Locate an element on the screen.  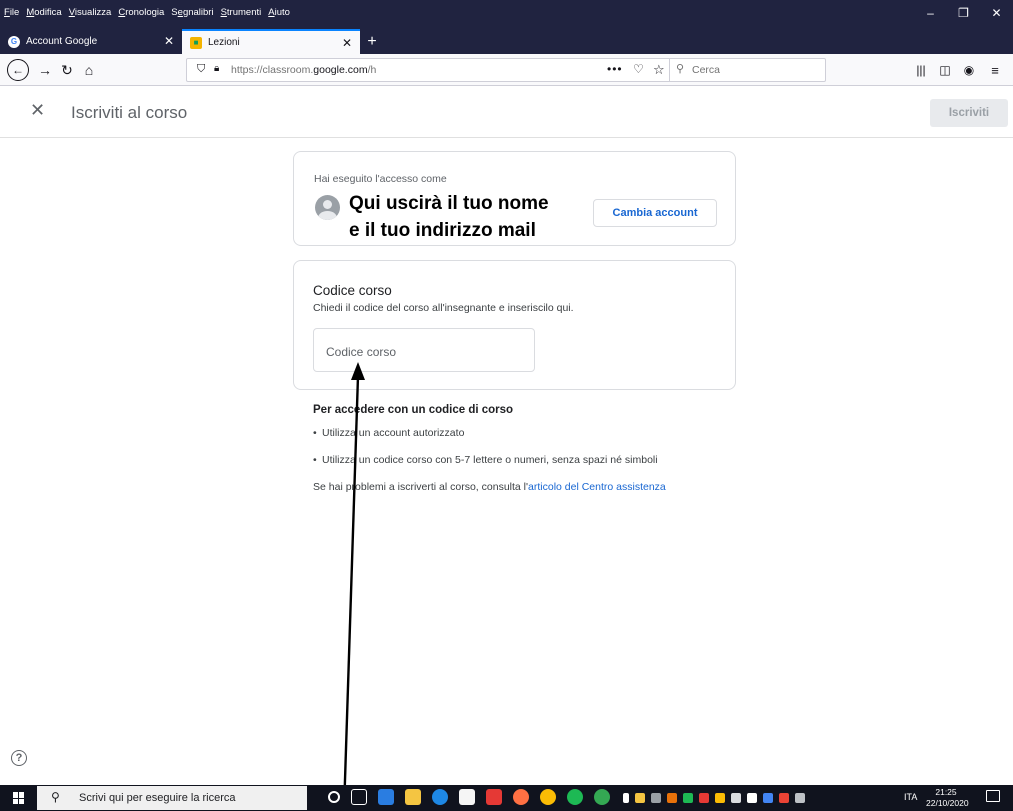
notification-icon is located at coordinates (993, 796).